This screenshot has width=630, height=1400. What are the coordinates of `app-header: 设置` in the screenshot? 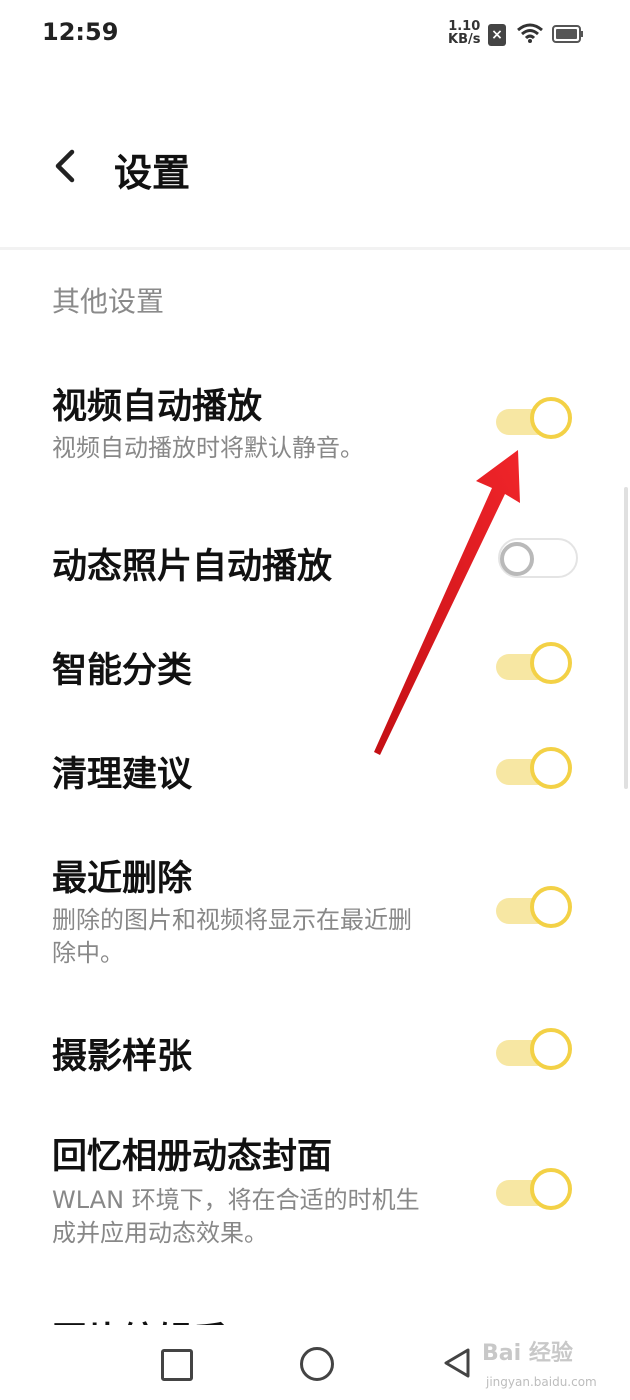 It's located at (315, 165).